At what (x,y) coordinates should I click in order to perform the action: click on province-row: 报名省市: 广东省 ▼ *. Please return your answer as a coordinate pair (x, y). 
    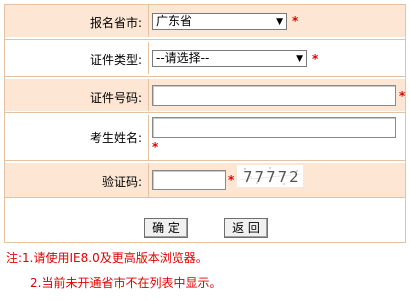
    Looking at the image, I should click on (205, 21).